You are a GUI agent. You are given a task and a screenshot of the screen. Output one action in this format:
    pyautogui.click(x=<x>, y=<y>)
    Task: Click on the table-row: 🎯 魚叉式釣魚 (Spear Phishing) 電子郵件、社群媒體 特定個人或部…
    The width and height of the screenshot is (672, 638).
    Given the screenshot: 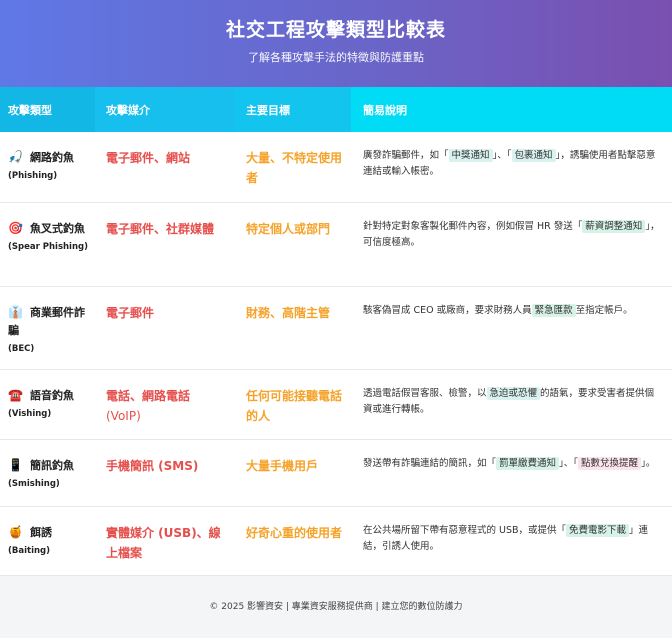 What is the action you would take?
    pyautogui.click(x=336, y=244)
    